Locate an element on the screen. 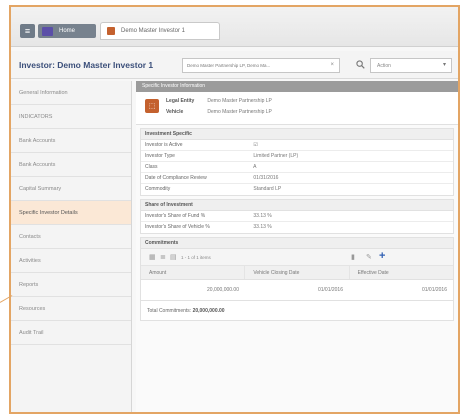  tab-bar: ≡ Home Demo Master Investor 1 is located at coordinates (234, 27).